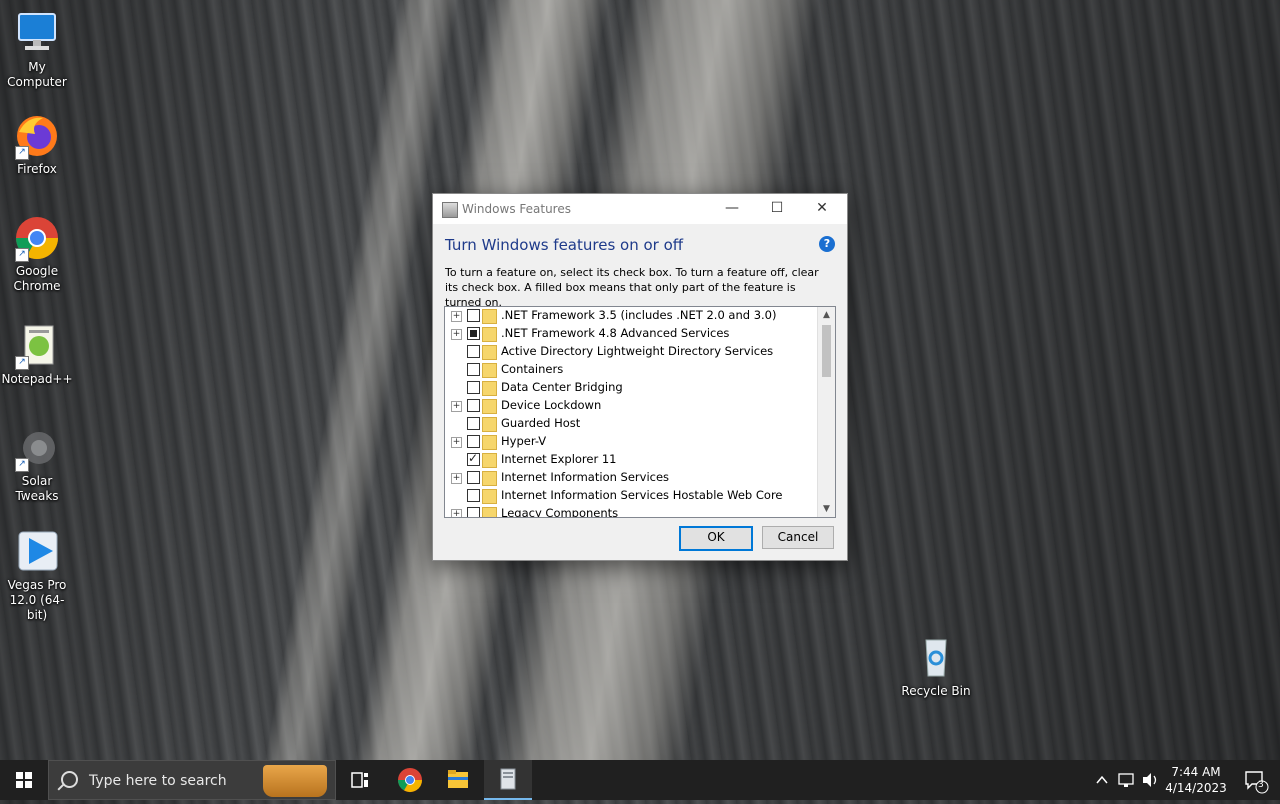 Image resolution: width=1280 pixels, height=804 pixels. Describe the element at coordinates (640, 780) in the screenshot. I see `taskbar: Type here to search 7:44 AM 4/14/2023 3` at that location.